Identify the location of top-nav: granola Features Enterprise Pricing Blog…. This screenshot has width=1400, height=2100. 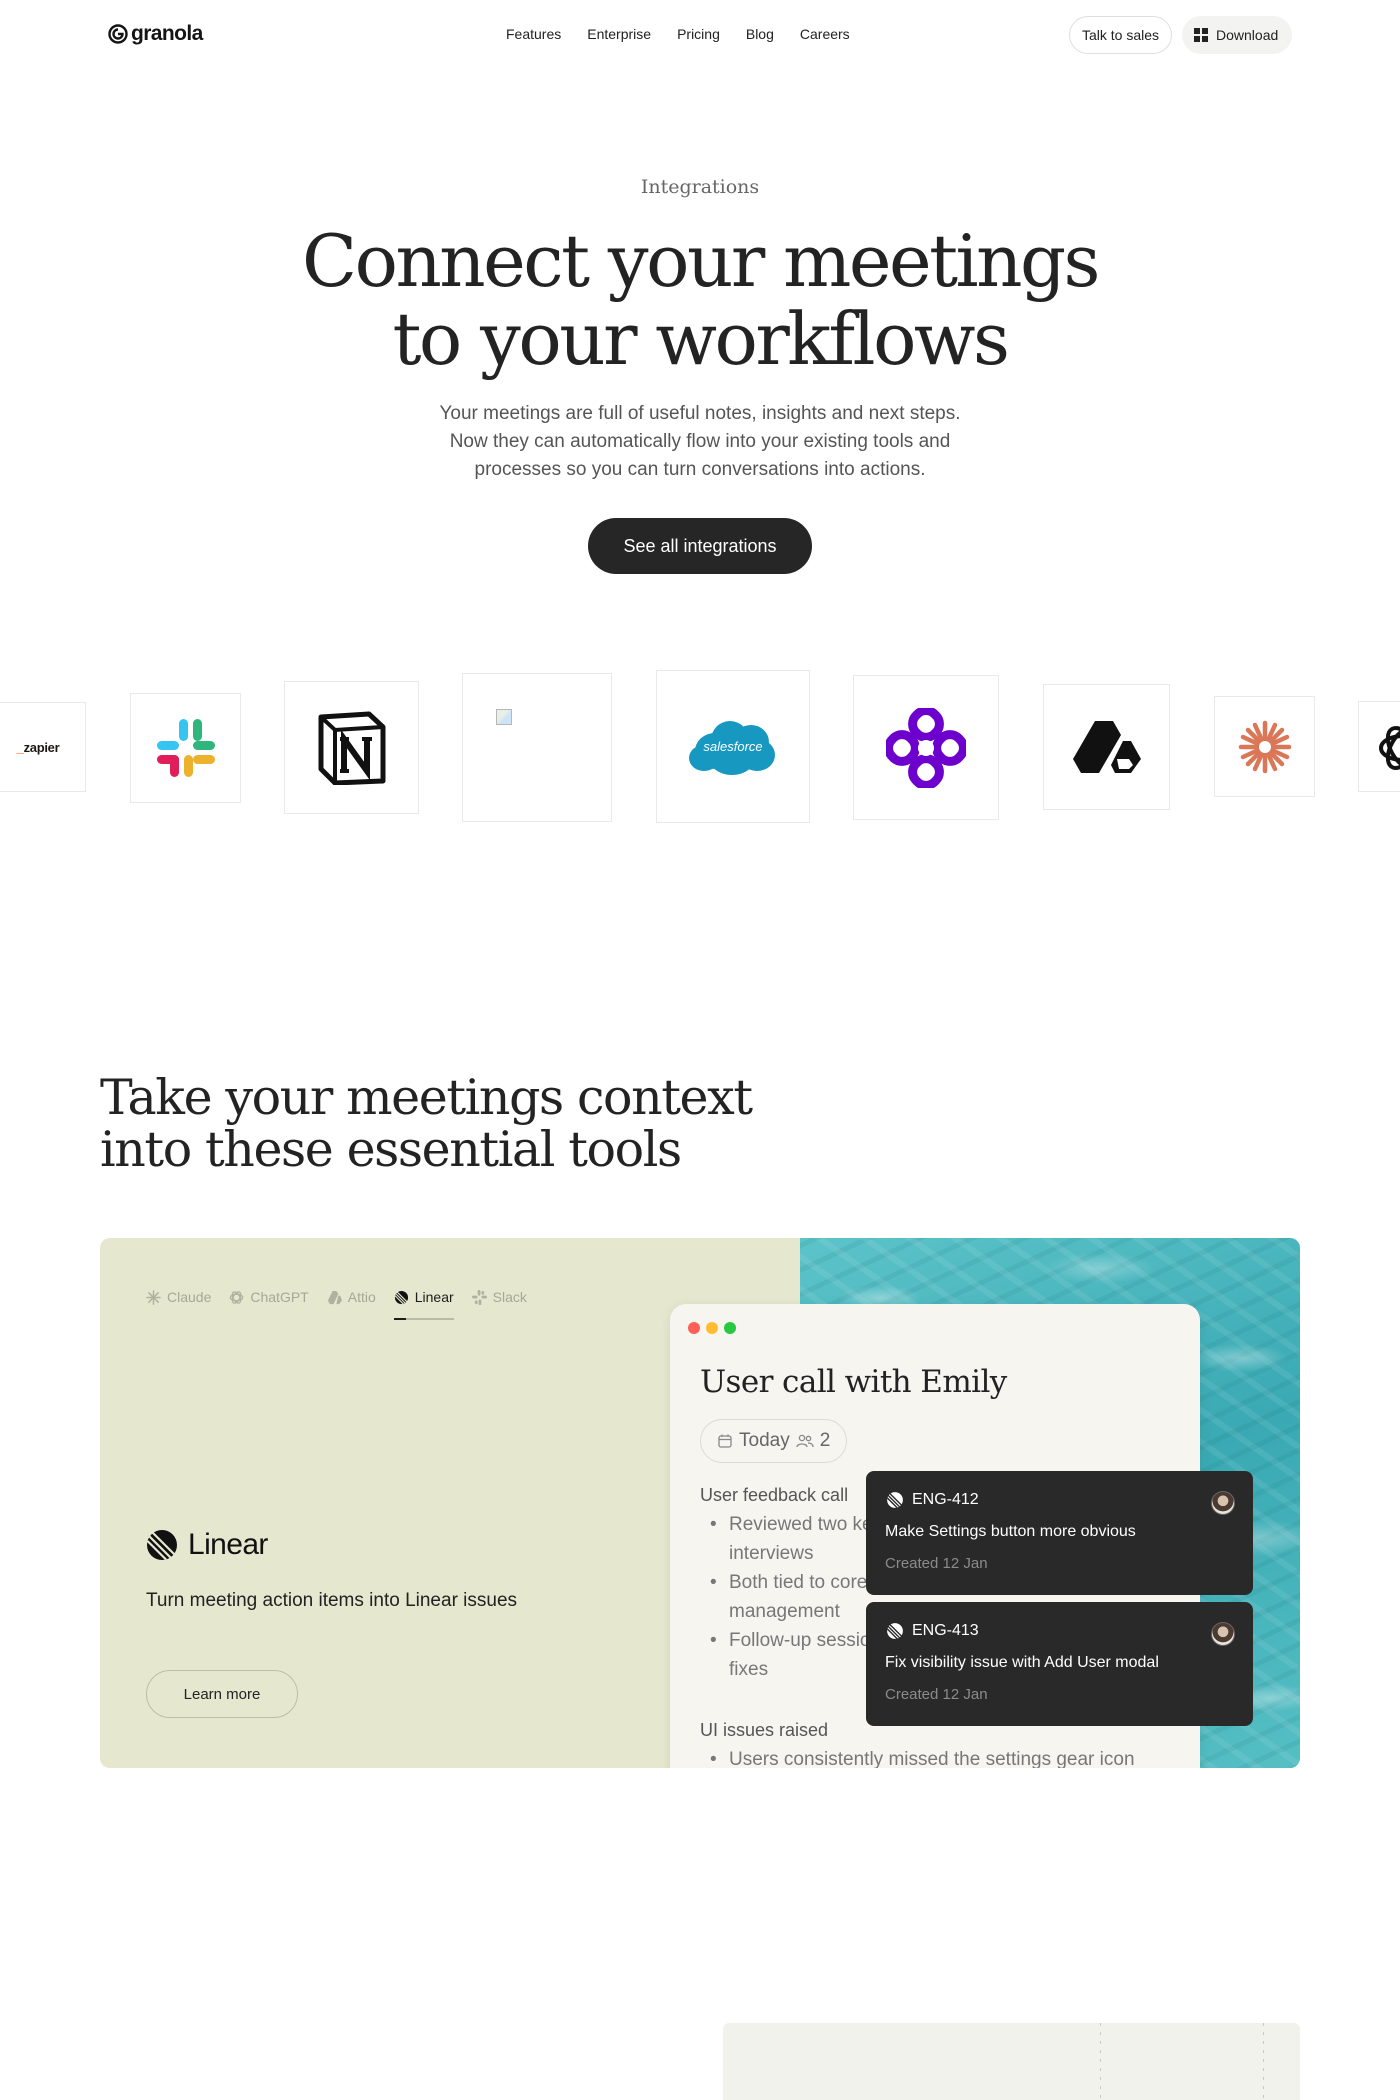
(700, 36).